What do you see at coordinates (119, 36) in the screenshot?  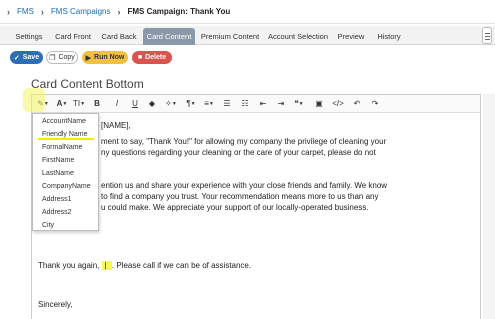 I see `tab-card-back: Card Back` at bounding box center [119, 36].